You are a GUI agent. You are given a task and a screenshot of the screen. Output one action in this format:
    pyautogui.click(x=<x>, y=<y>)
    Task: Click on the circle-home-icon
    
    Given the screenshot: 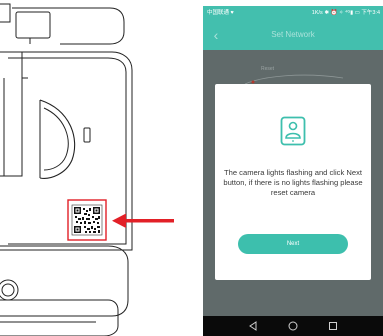 What is the action you would take?
    pyautogui.click(x=293, y=326)
    